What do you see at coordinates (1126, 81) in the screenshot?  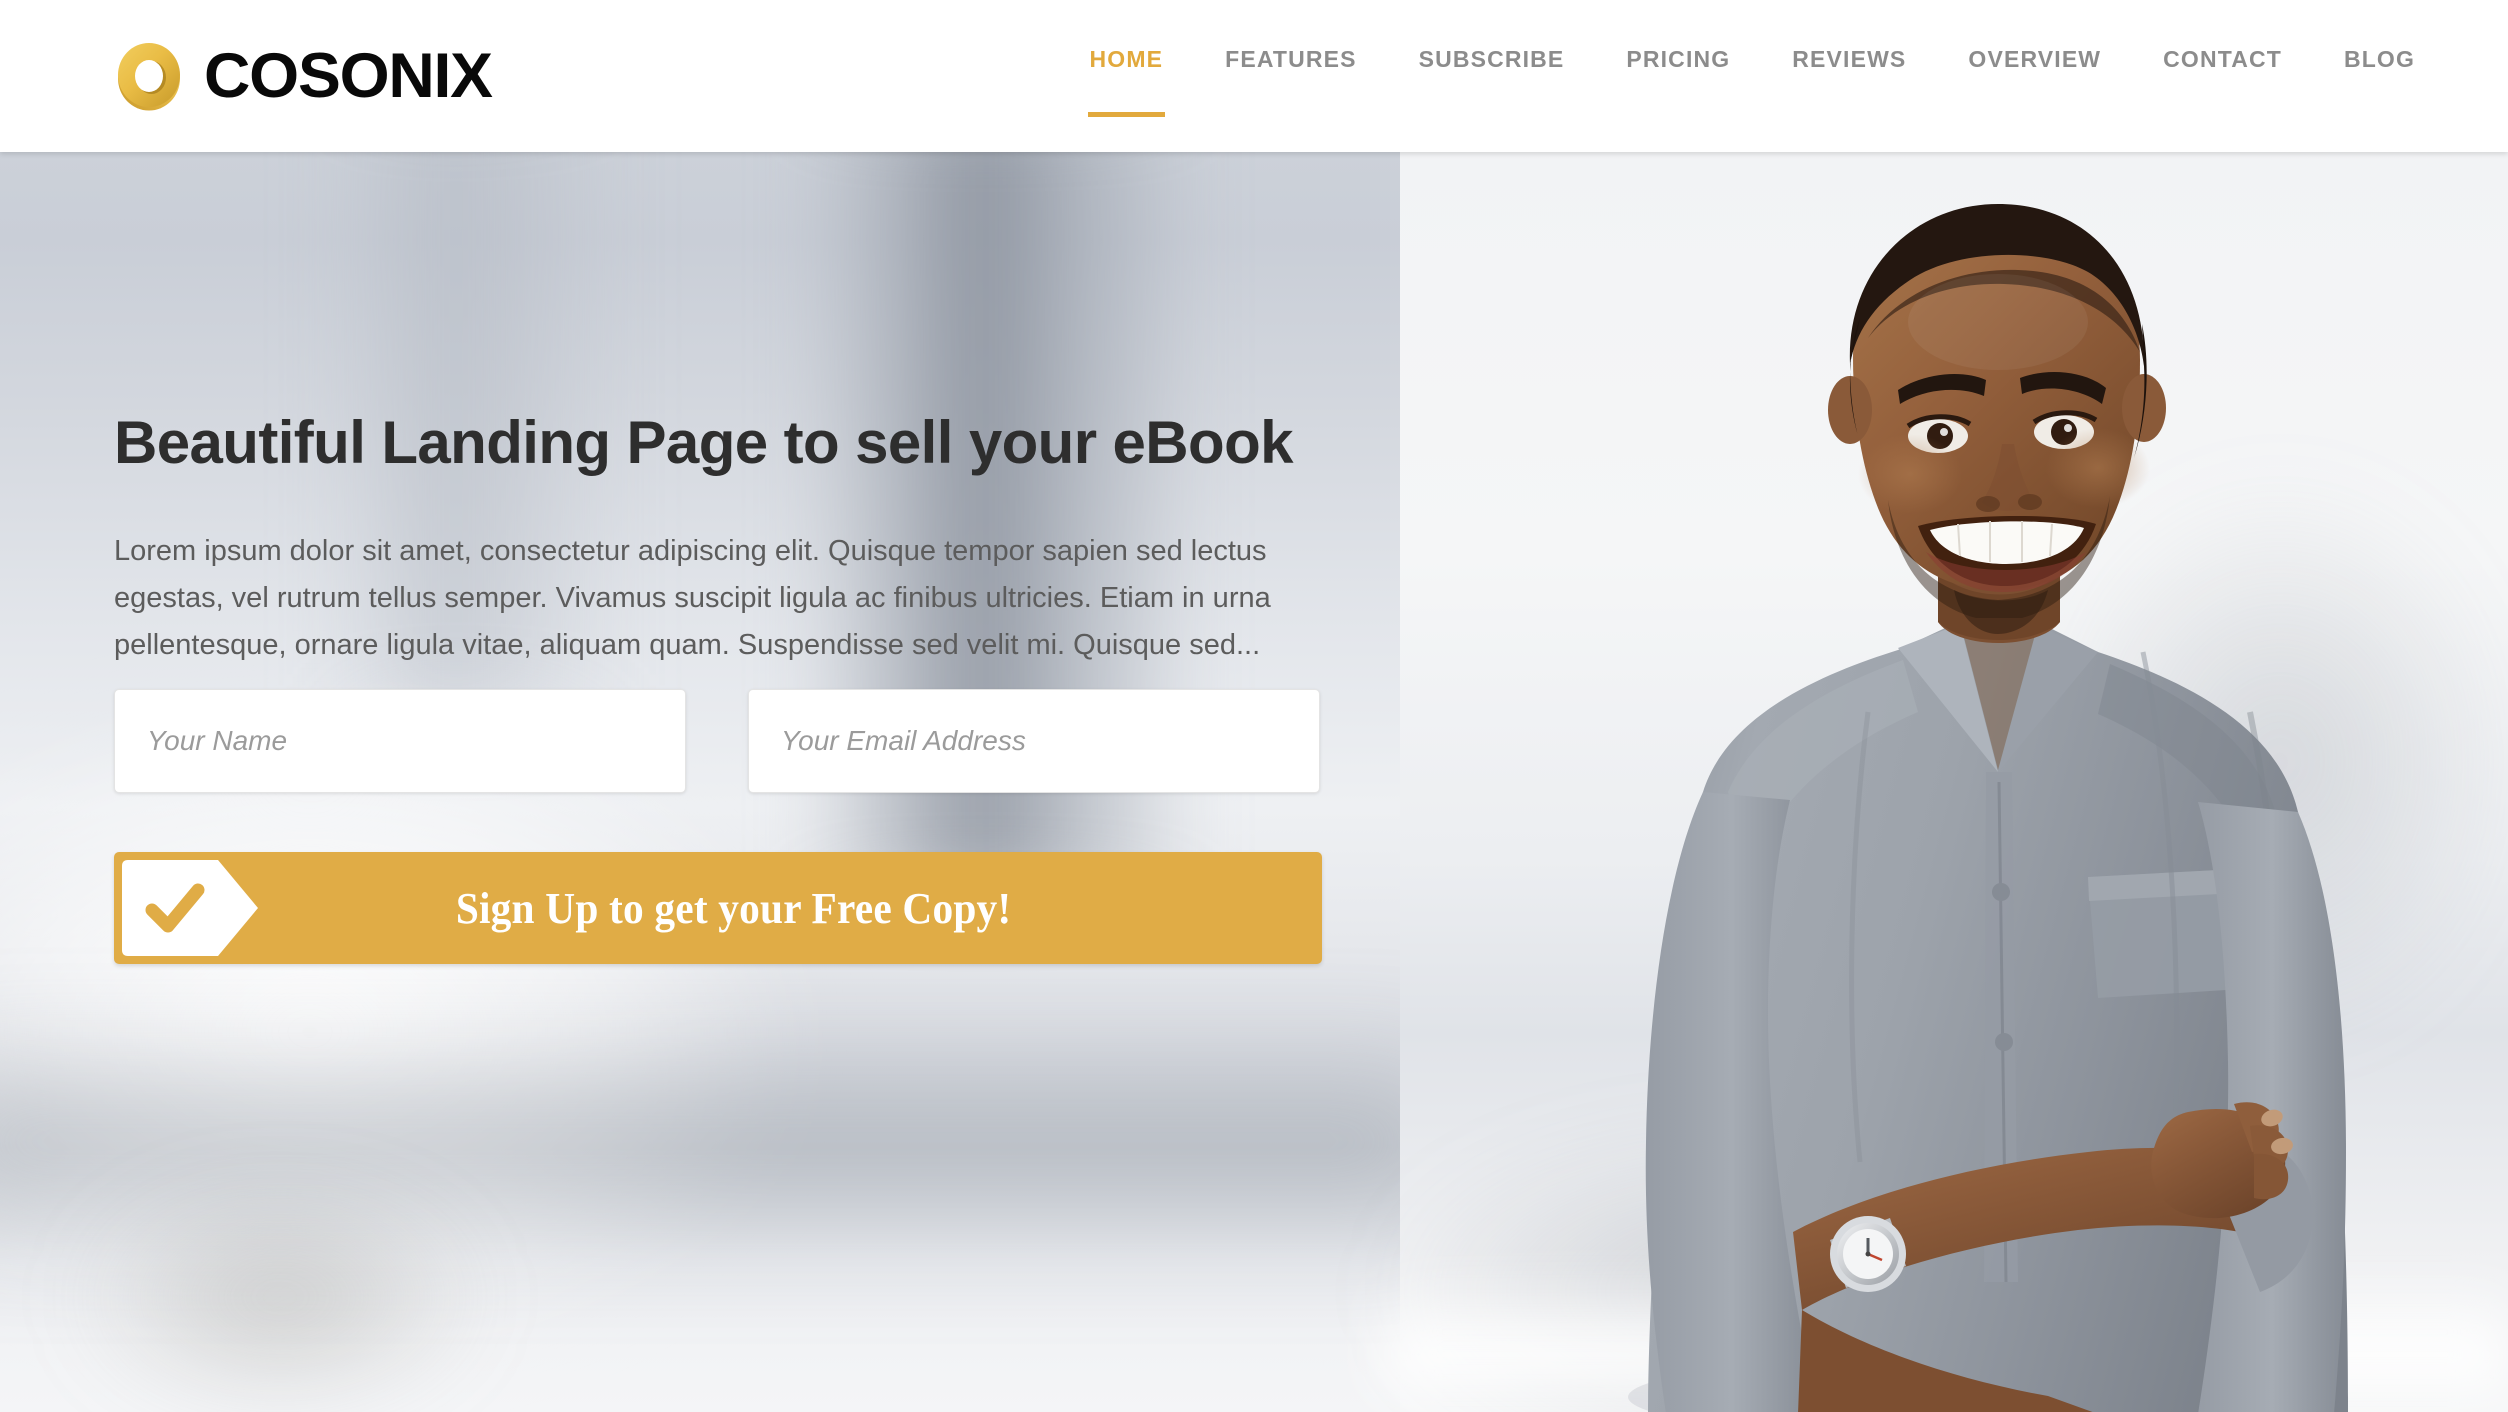 I see `nav-item-home: HOME` at bounding box center [1126, 81].